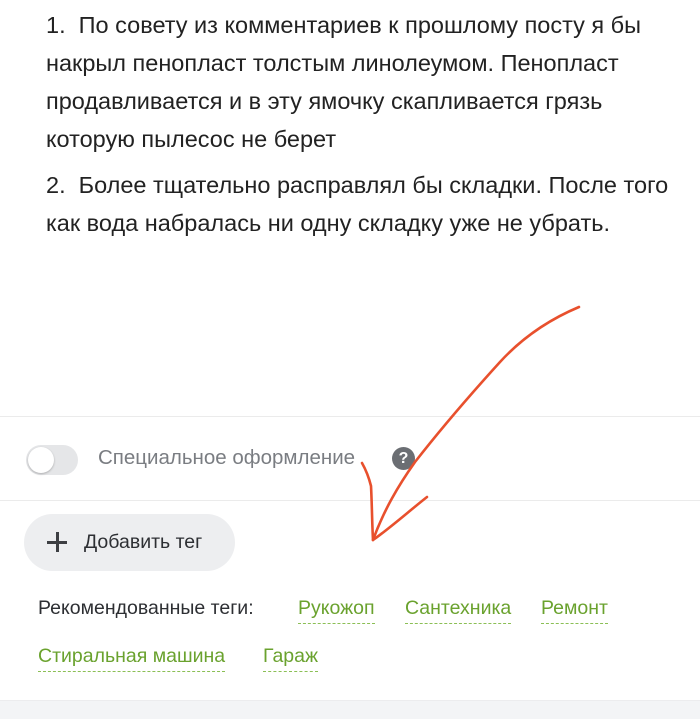  Describe the element at coordinates (143, 542) in the screenshot. I see `add-tag-label: Добавить тег` at that location.